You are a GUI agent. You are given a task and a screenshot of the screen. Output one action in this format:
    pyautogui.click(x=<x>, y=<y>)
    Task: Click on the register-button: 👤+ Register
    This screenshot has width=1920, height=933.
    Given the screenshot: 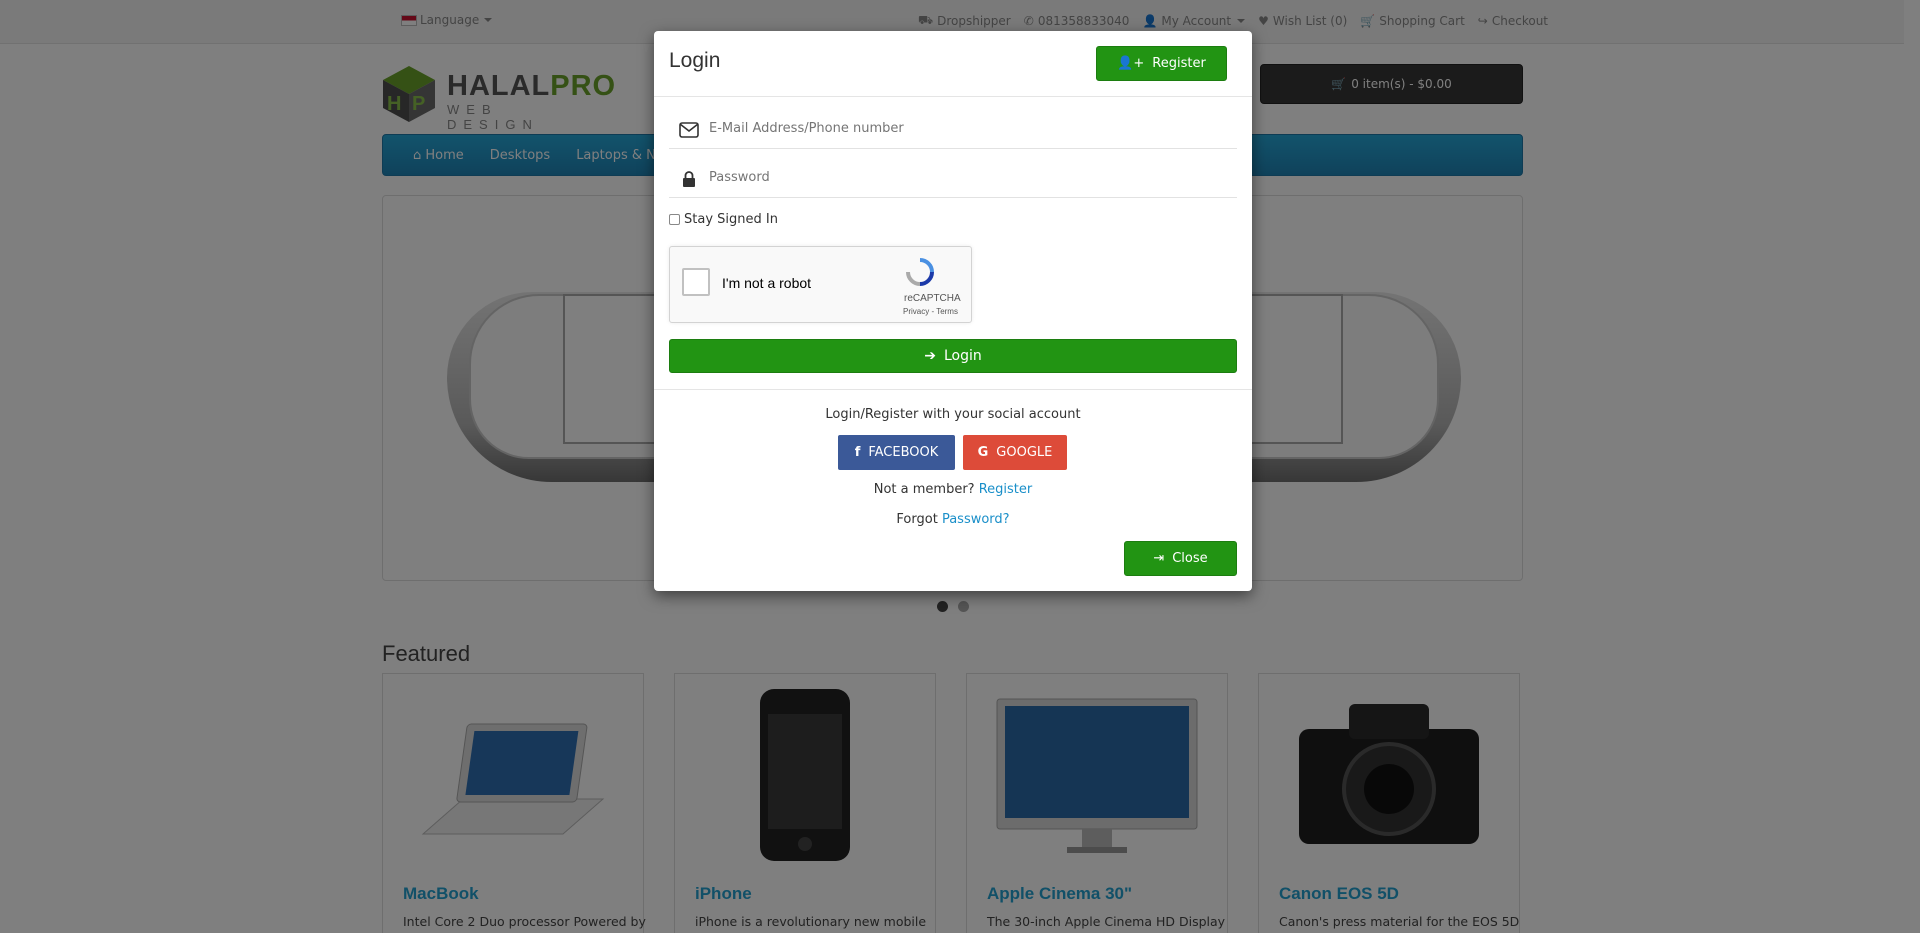 What is the action you would take?
    pyautogui.click(x=1161, y=63)
    